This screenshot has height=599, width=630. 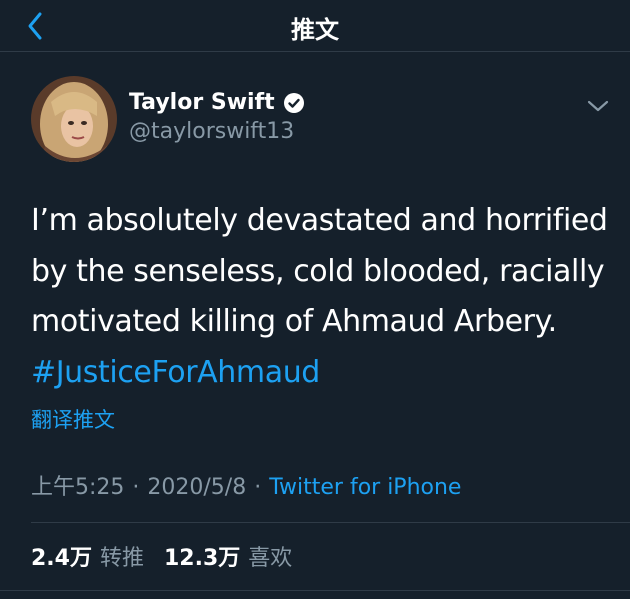 I want to click on tweet-time: 上午5:25, so click(x=78, y=487).